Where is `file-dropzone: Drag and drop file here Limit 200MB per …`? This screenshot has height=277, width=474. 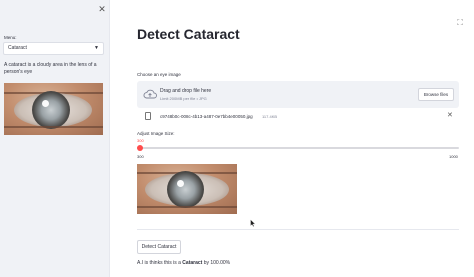
file-dropzone: Drag and drop file here Limit 200MB per … is located at coordinates (298, 94).